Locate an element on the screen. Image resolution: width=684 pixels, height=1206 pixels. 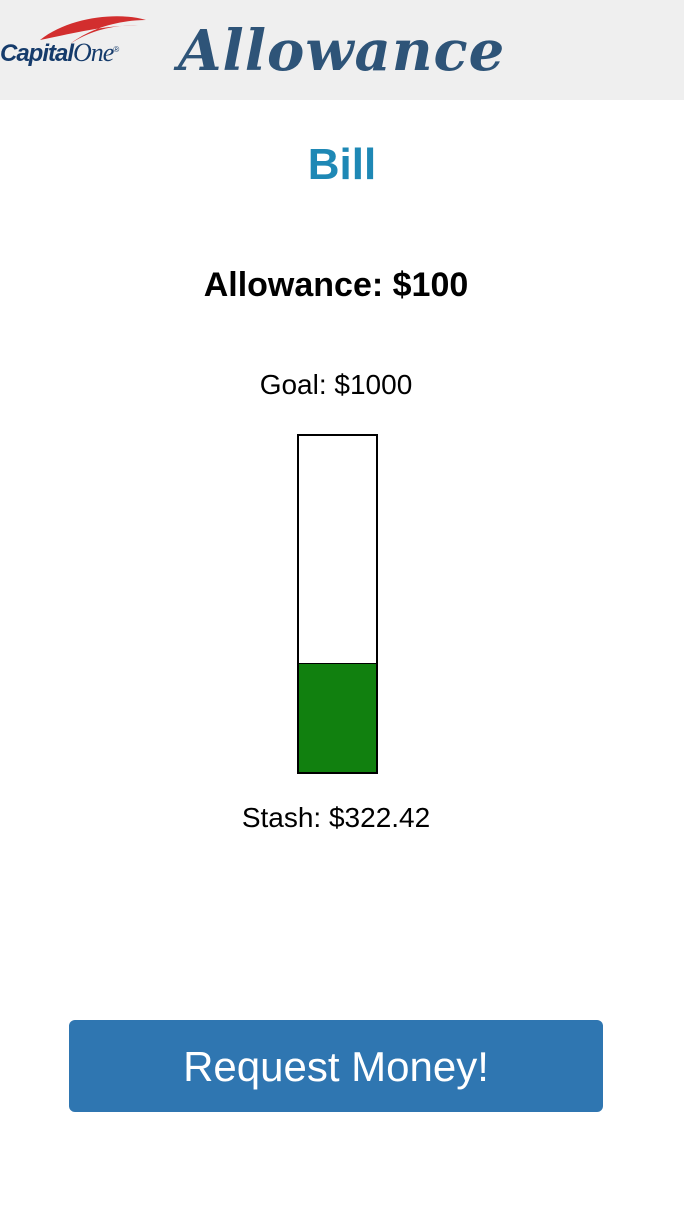
savings-progress-fill is located at coordinates (337, 717).